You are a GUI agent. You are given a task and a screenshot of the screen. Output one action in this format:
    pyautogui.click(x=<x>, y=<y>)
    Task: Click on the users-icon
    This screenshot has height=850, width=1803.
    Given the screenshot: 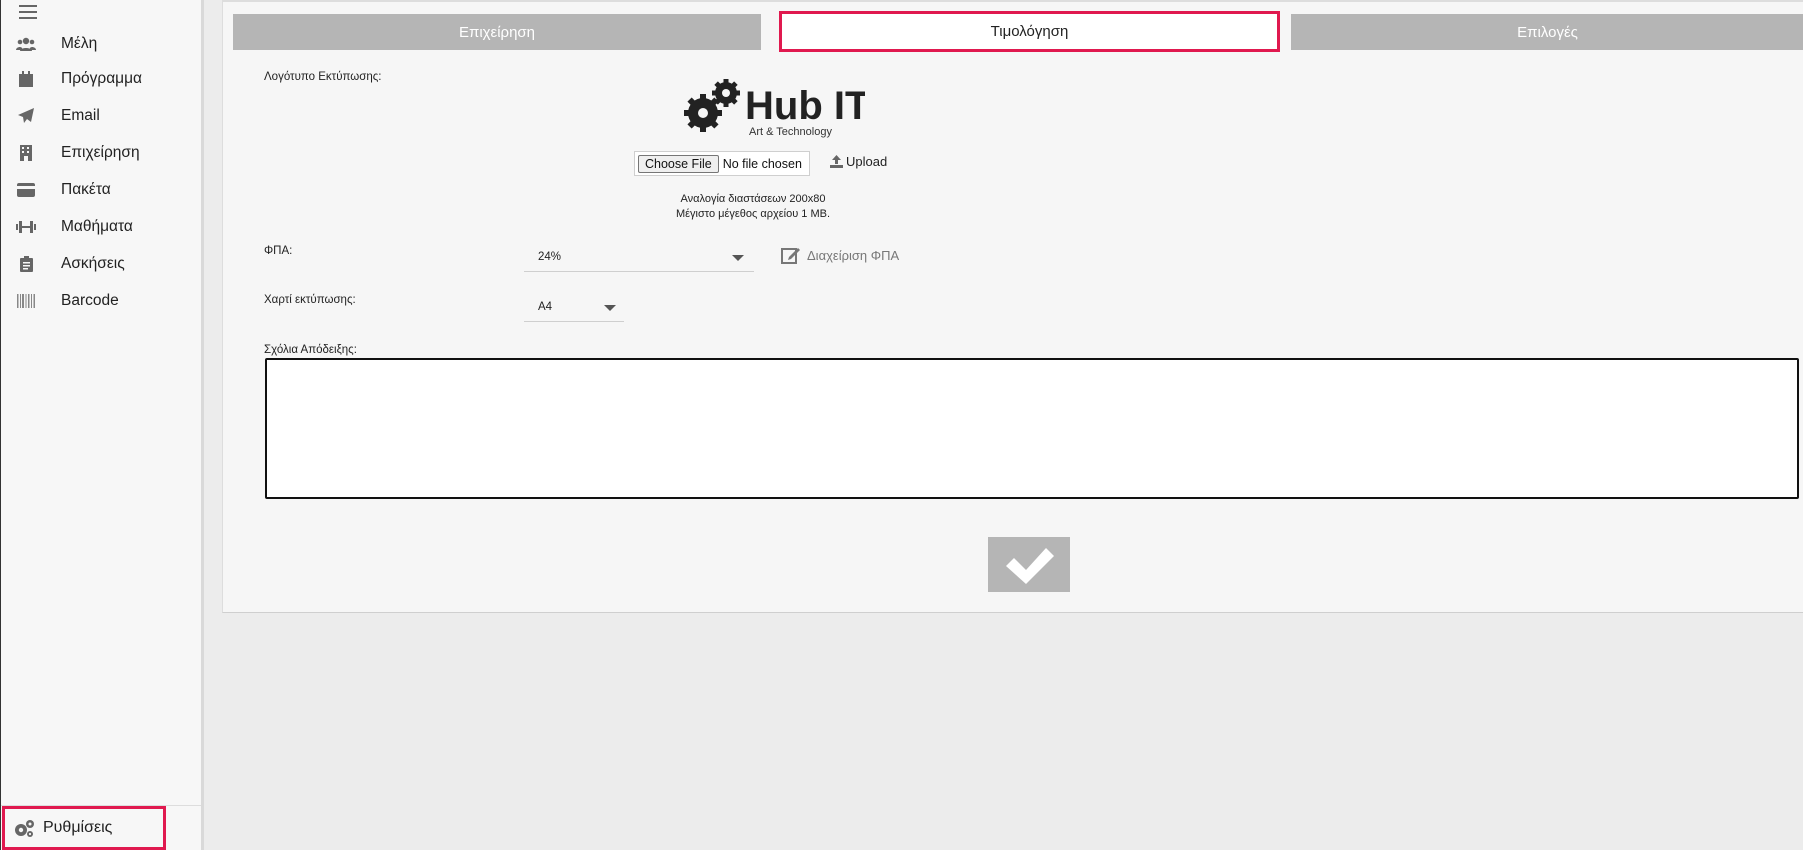 What is the action you would take?
    pyautogui.click(x=26, y=44)
    